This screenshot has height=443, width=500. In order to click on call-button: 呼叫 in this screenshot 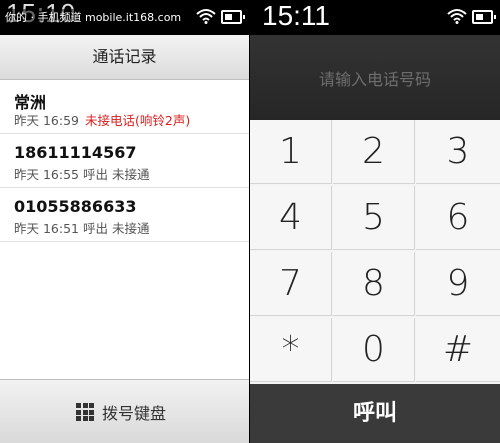, I will do `click(375, 413)`.